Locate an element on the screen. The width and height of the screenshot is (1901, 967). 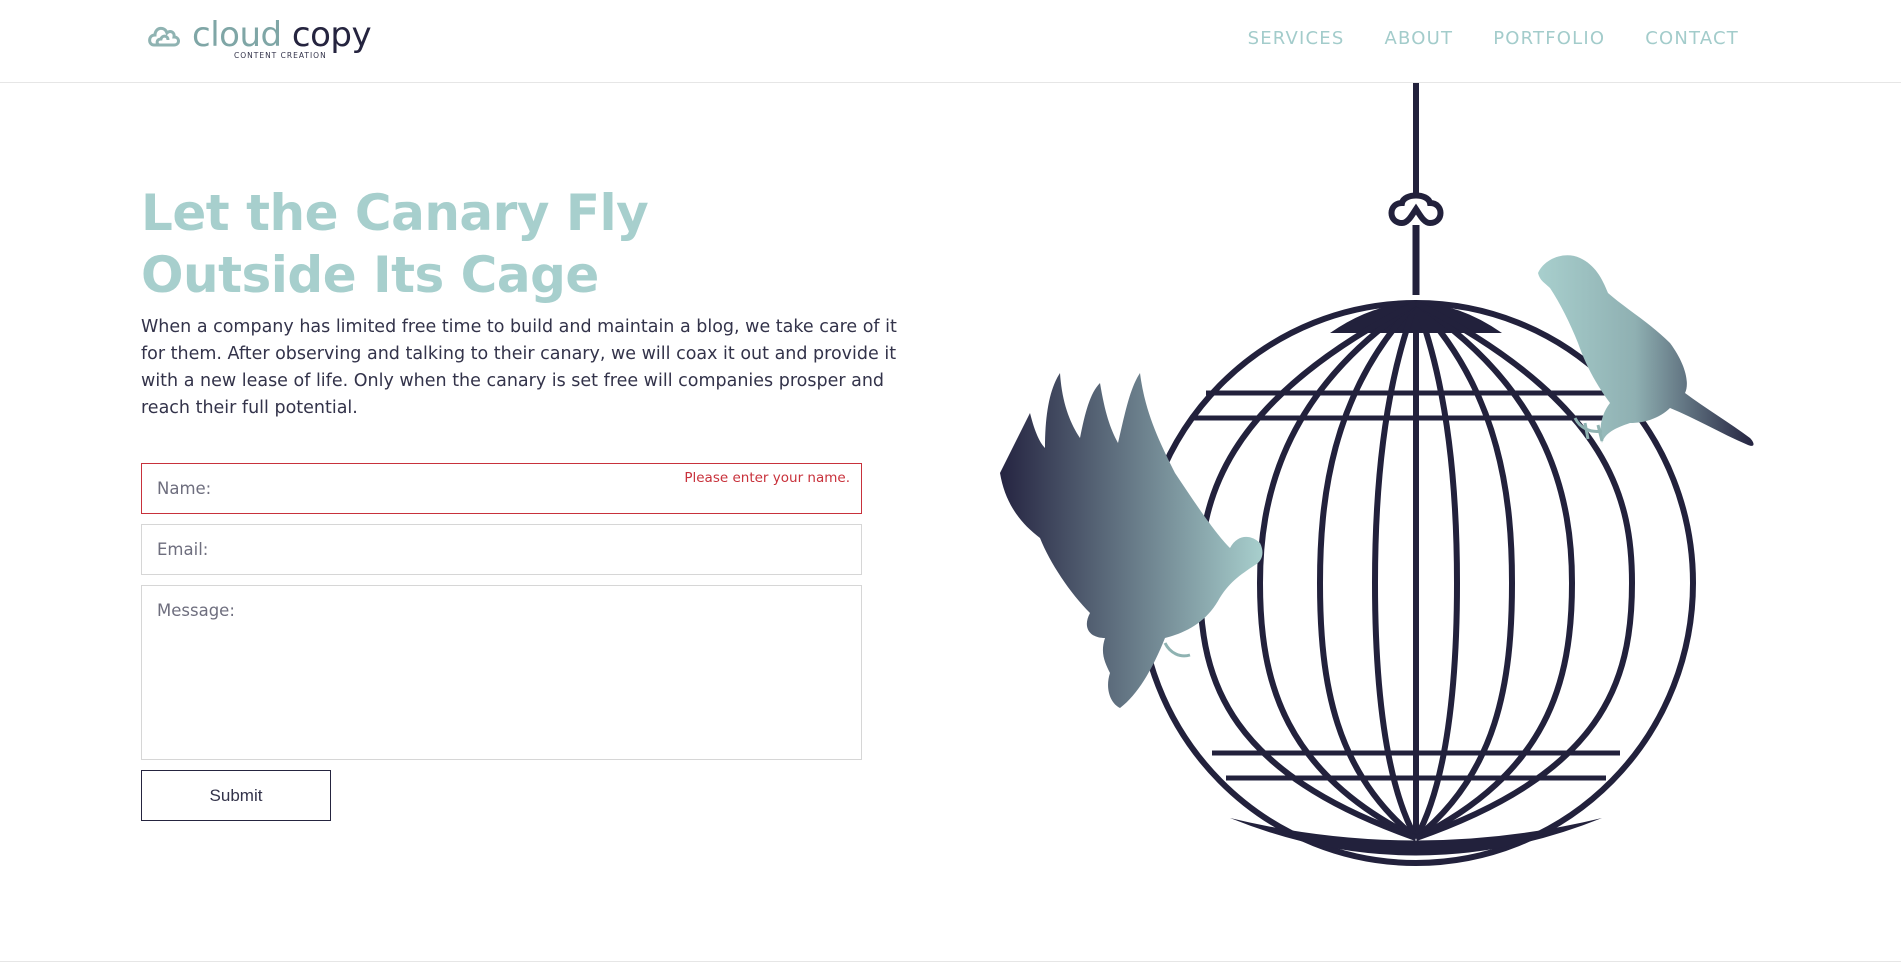
message-field: Message: is located at coordinates (501, 672).